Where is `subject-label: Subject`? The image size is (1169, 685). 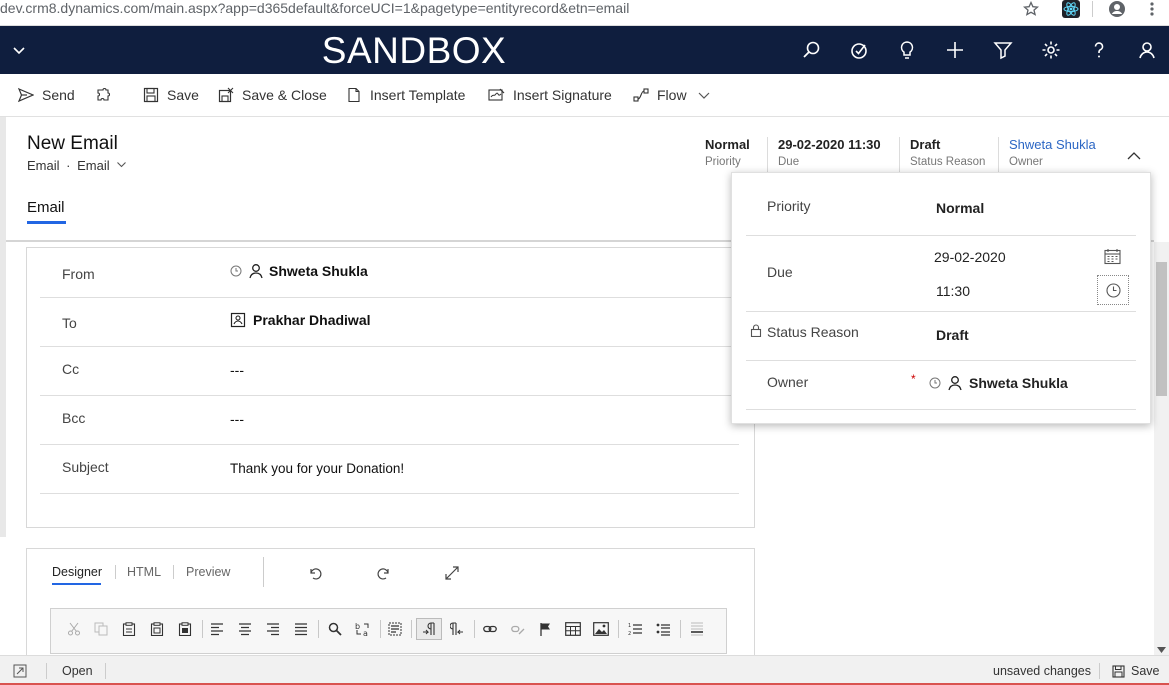
subject-label: Subject is located at coordinates (85, 467).